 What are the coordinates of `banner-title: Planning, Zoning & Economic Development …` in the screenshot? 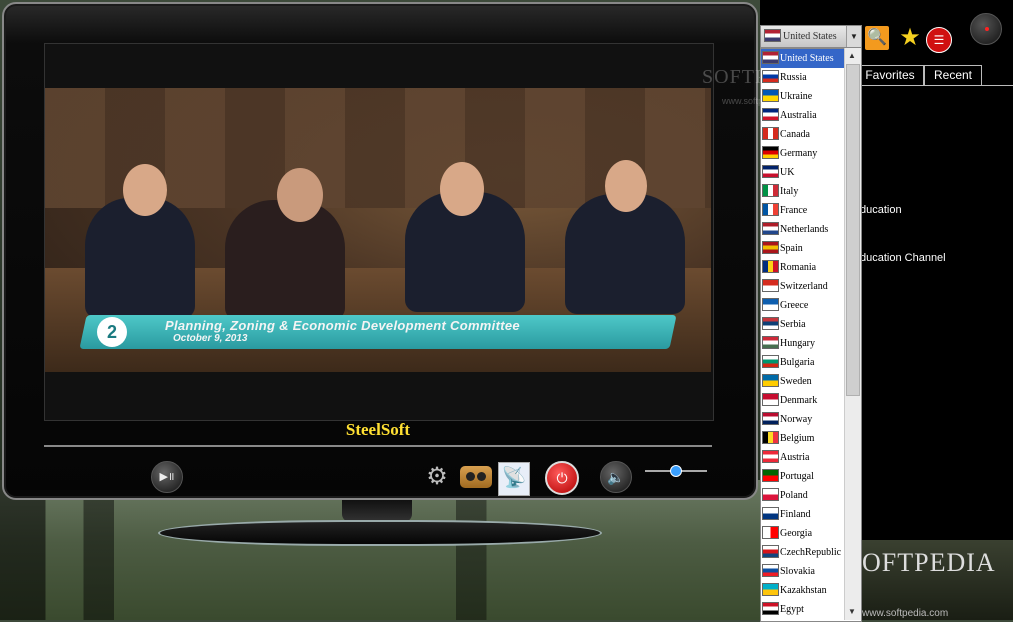 It's located at (342, 325).